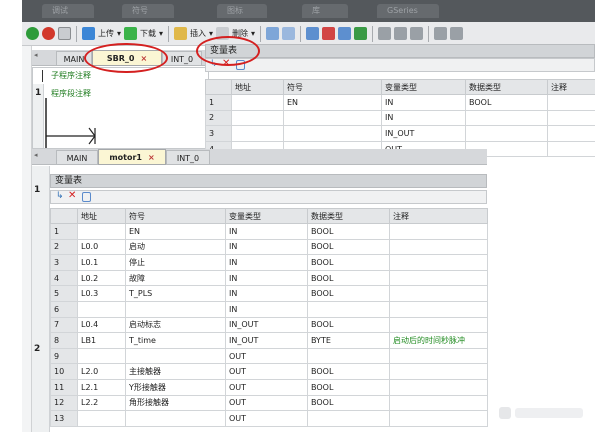 The width and height of the screenshot is (595, 432). I want to click on refresh-icon, so click(86, 197).